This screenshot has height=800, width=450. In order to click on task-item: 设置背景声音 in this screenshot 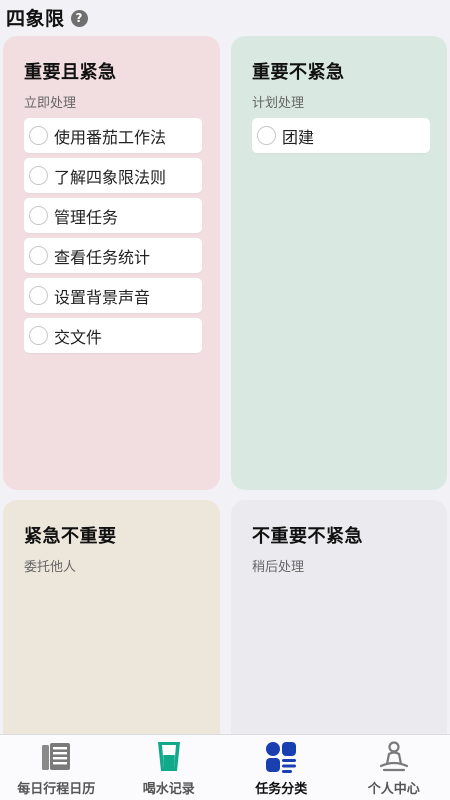, I will do `click(113, 295)`.